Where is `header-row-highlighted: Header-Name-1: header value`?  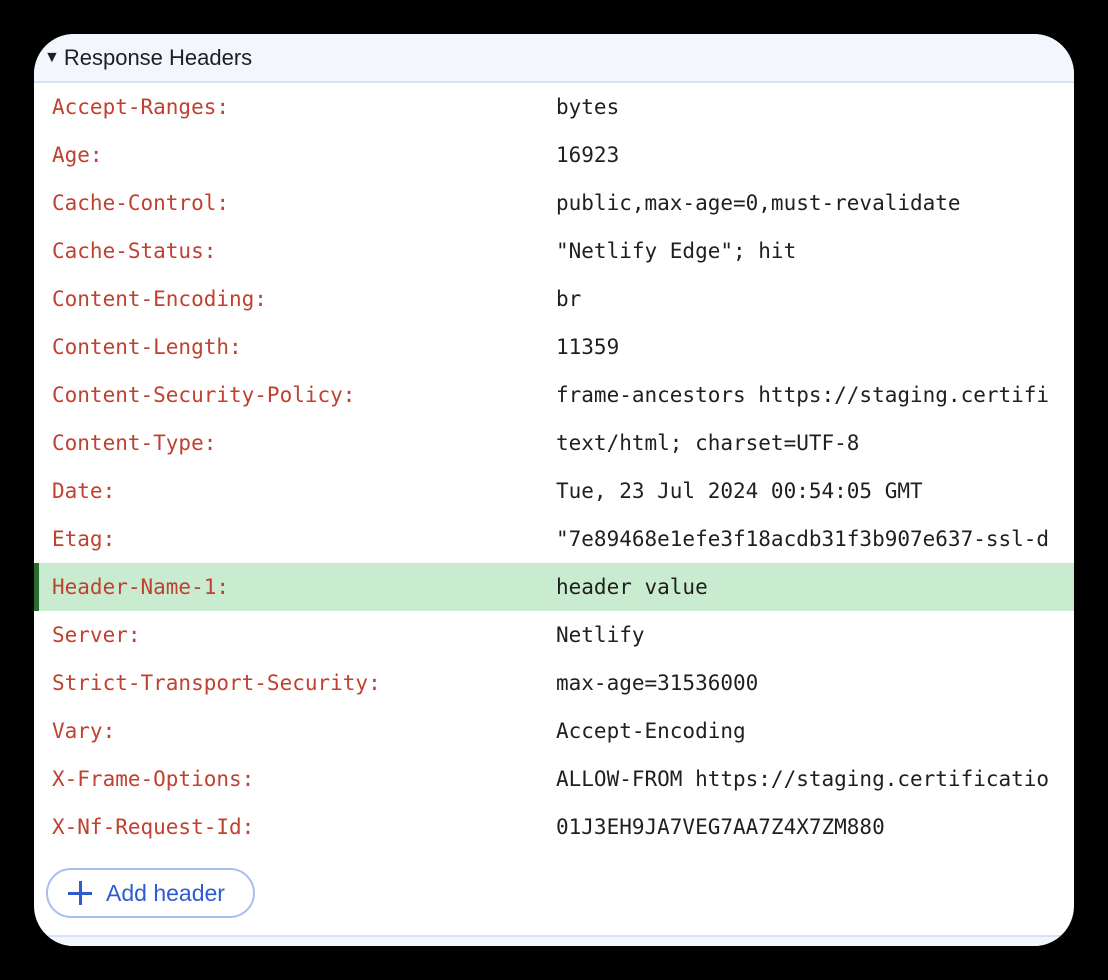
header-row-highlighted: Header-Name-1: header value is located at coordinates (554, 587).